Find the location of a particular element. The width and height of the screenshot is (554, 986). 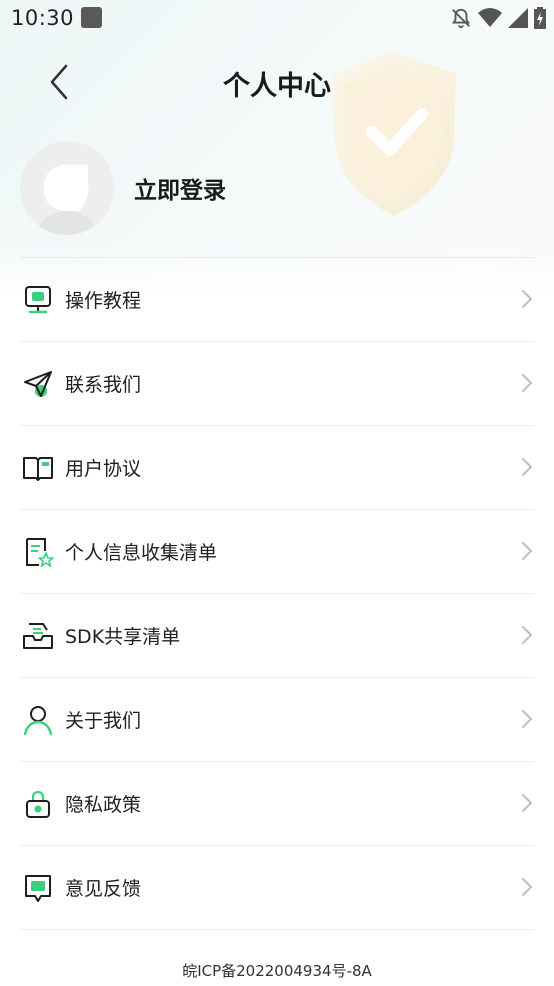

menu-item-about-us: 关于我们 is located at coordinates (277, 720).